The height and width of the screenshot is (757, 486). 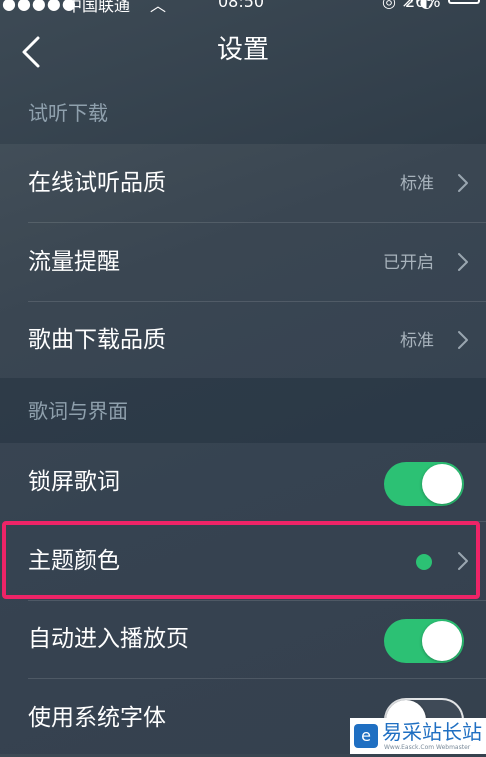 I want to click on section-header-lyrics-ui: 歌词与界面, so click(x=78, y=411).